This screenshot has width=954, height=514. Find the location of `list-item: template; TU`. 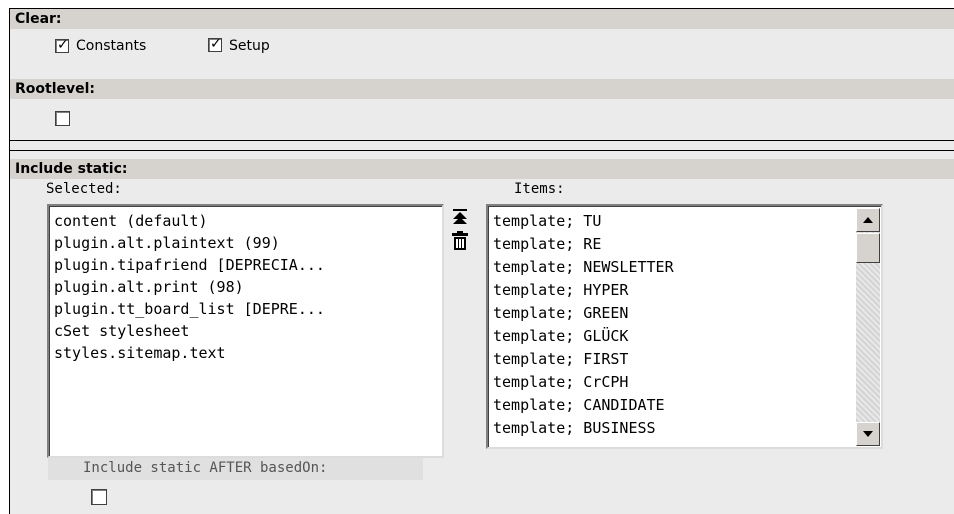

list-item: template; TU is located at coordinates (547, 221).